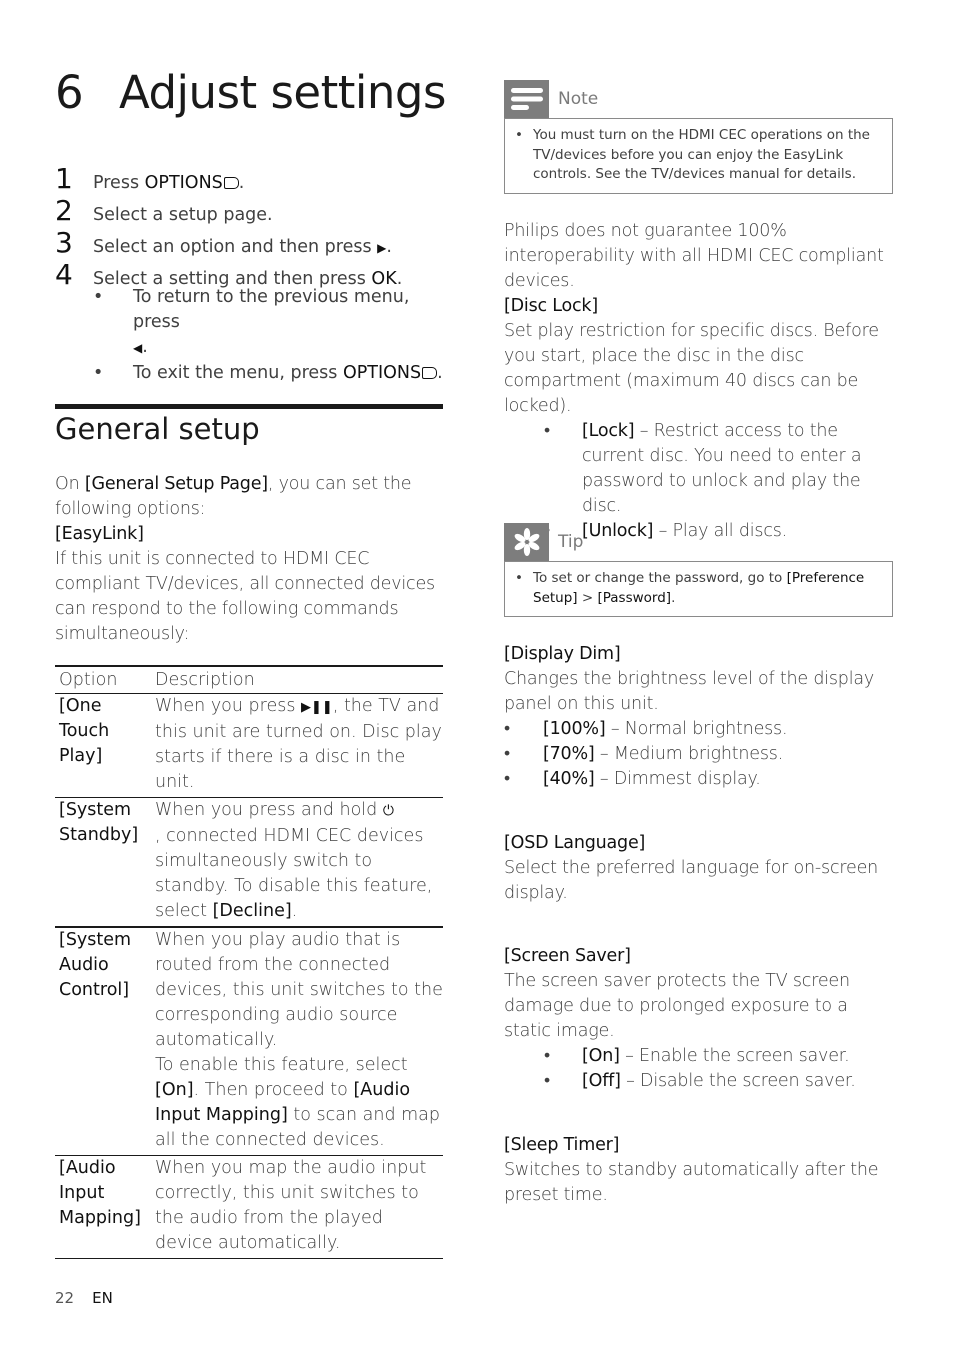 This screenshot has width=954, height=1351. I want to click on step-3: 3 Select an option and then press ▶., so click(223, 242).